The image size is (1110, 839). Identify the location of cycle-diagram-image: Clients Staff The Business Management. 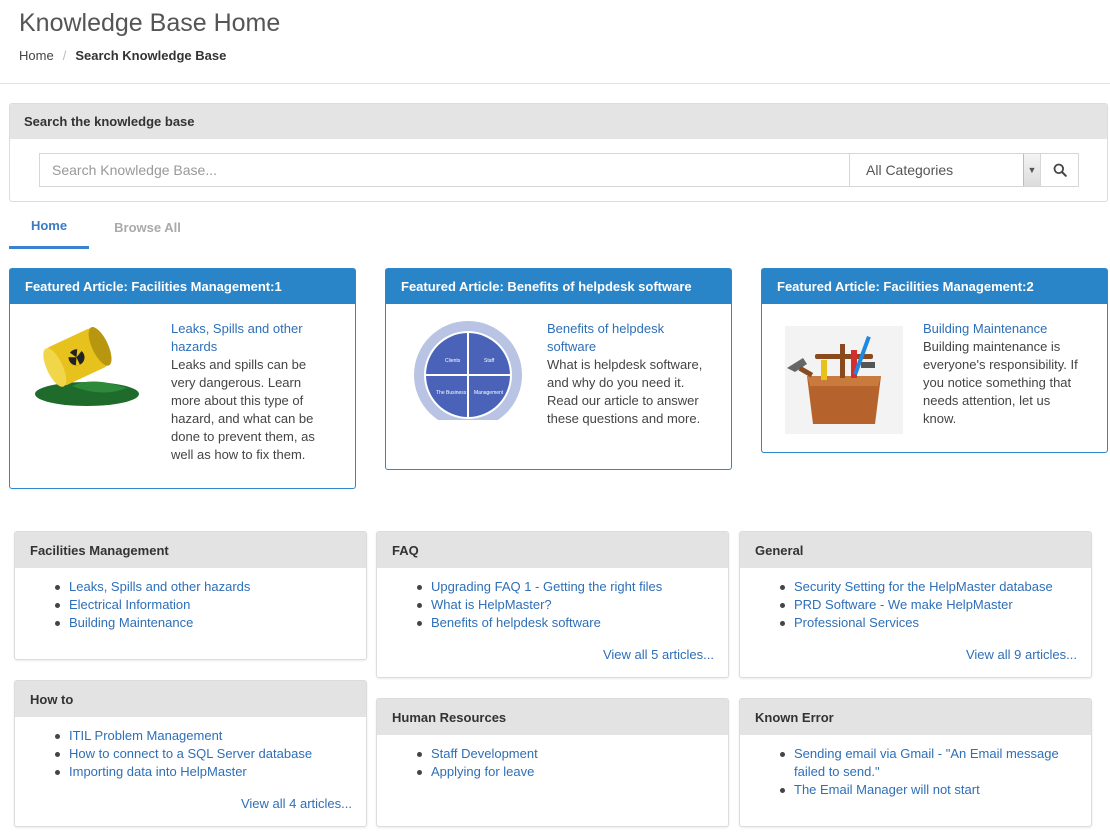
(468, 370).